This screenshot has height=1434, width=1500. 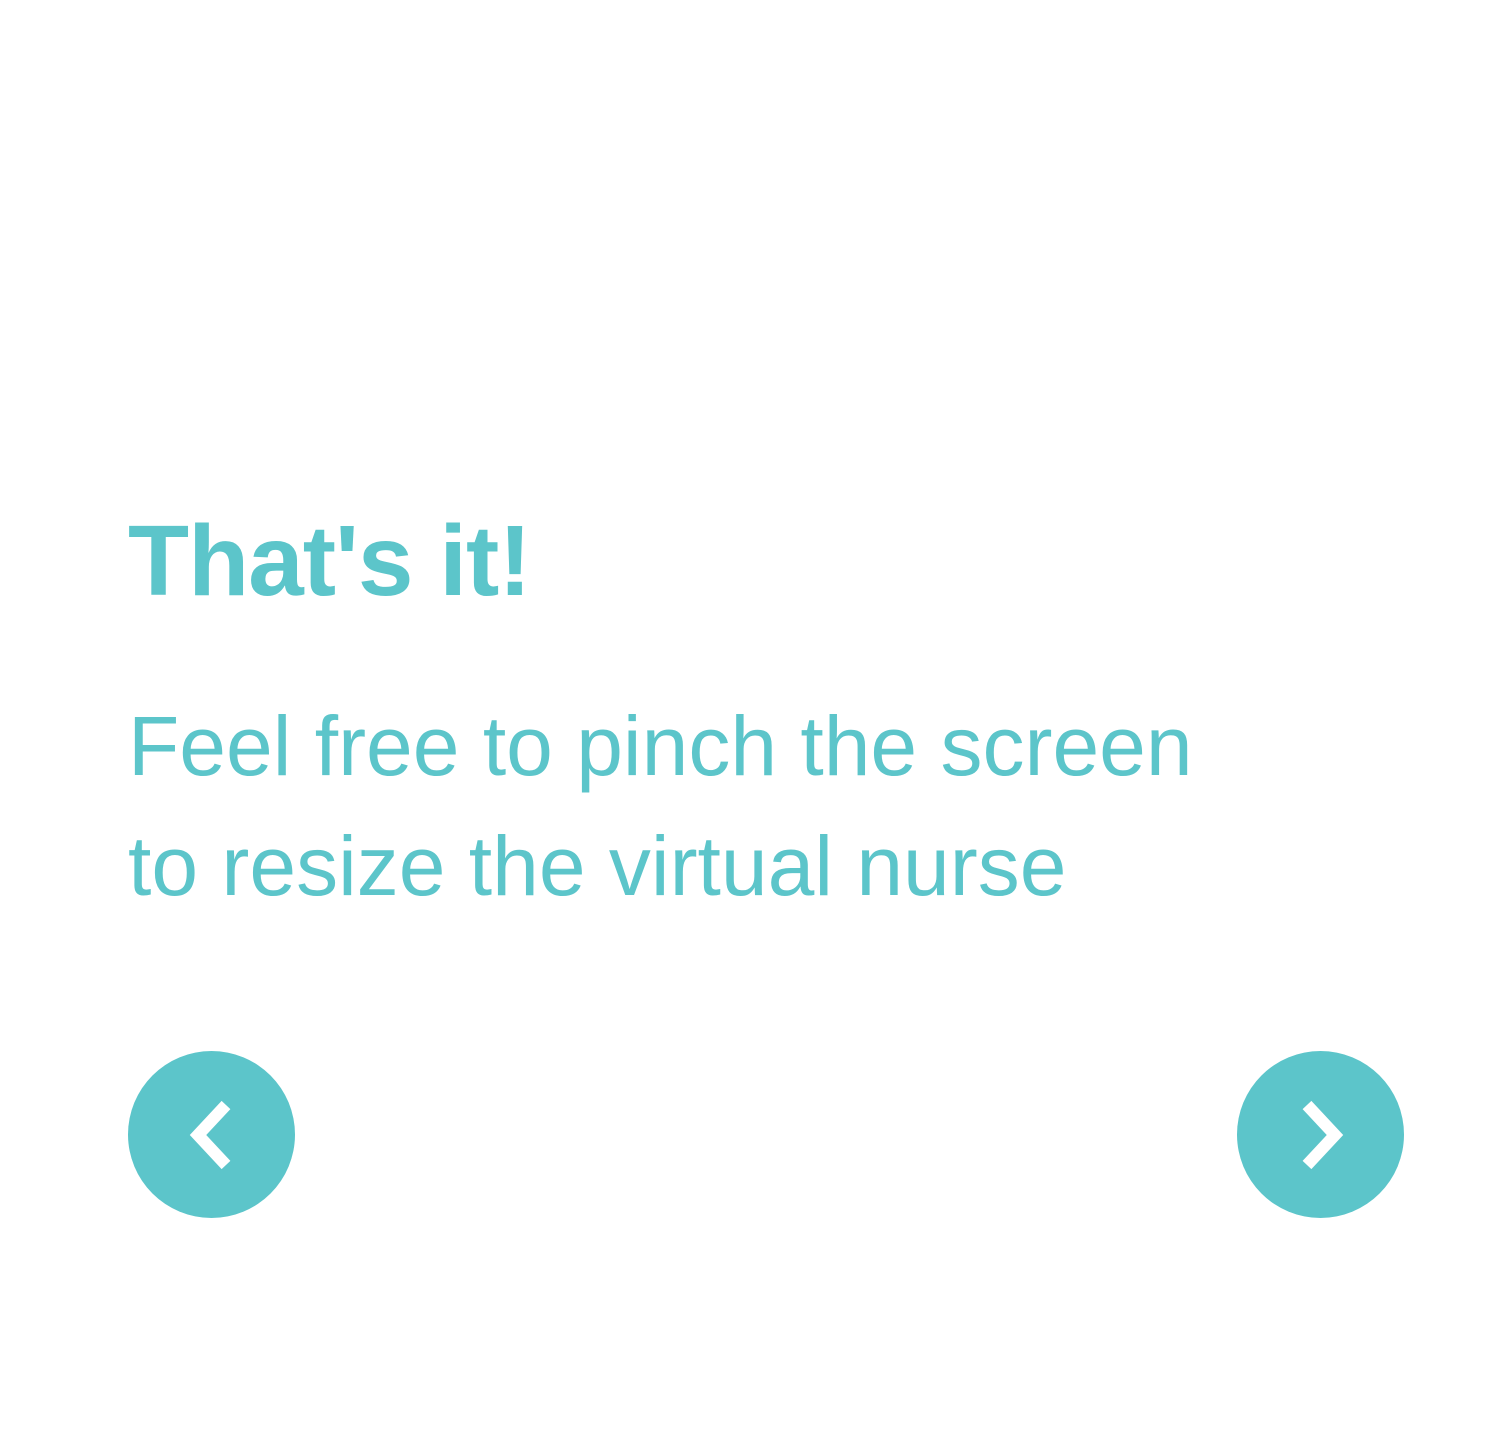 I want to click on next-button, so click(x=1320, y=1134).